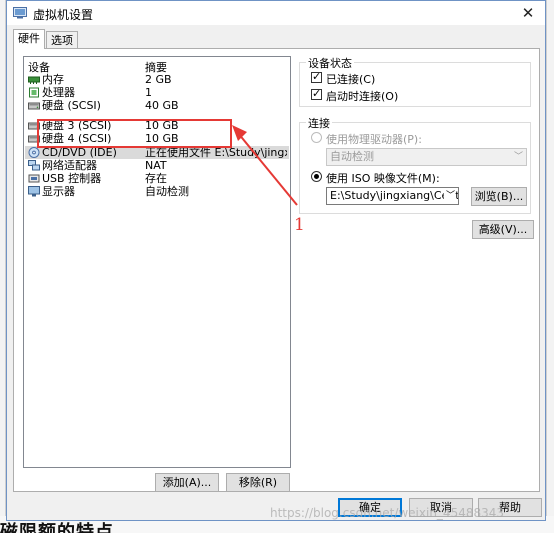 This screenshot has width=554, height=533. I want to click on tab-options: 选项, so click(62, 39).